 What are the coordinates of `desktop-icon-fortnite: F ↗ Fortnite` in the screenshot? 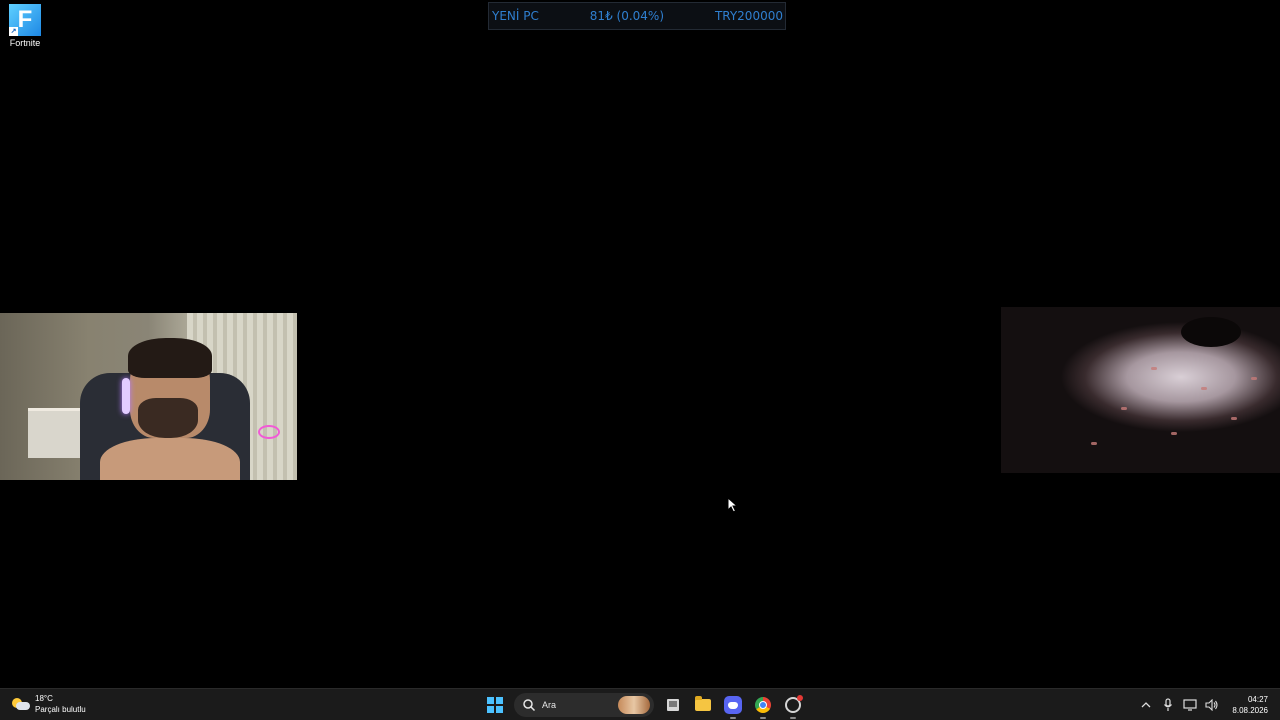 It's located at (25, 26).